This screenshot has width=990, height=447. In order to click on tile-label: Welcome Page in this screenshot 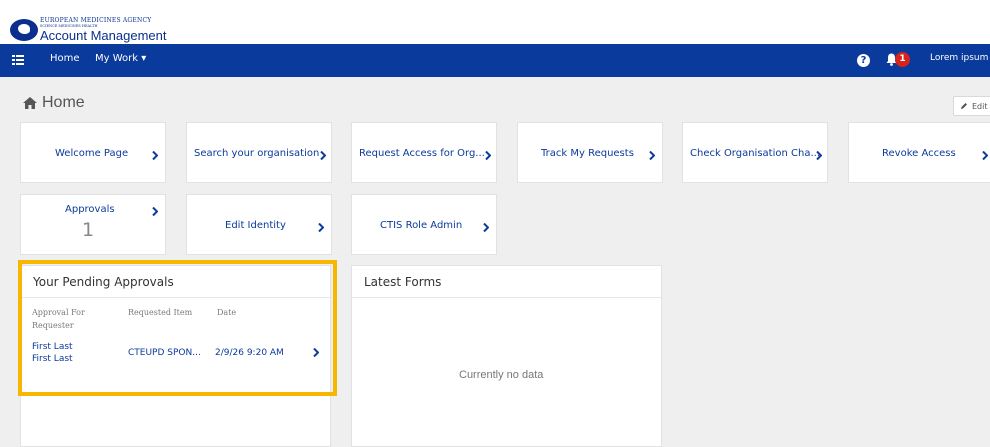, I will do `click(92, 153)`.